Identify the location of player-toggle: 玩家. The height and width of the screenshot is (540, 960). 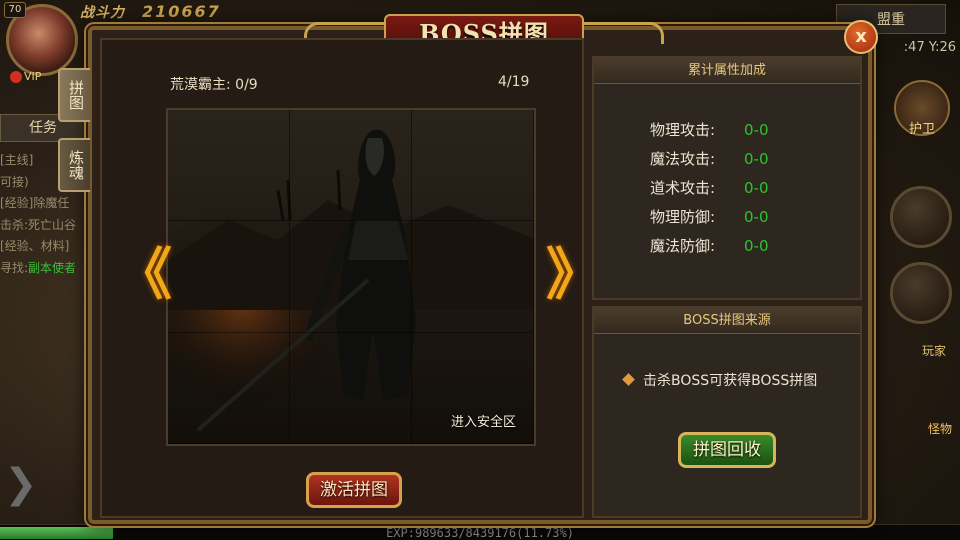
(934, 350).